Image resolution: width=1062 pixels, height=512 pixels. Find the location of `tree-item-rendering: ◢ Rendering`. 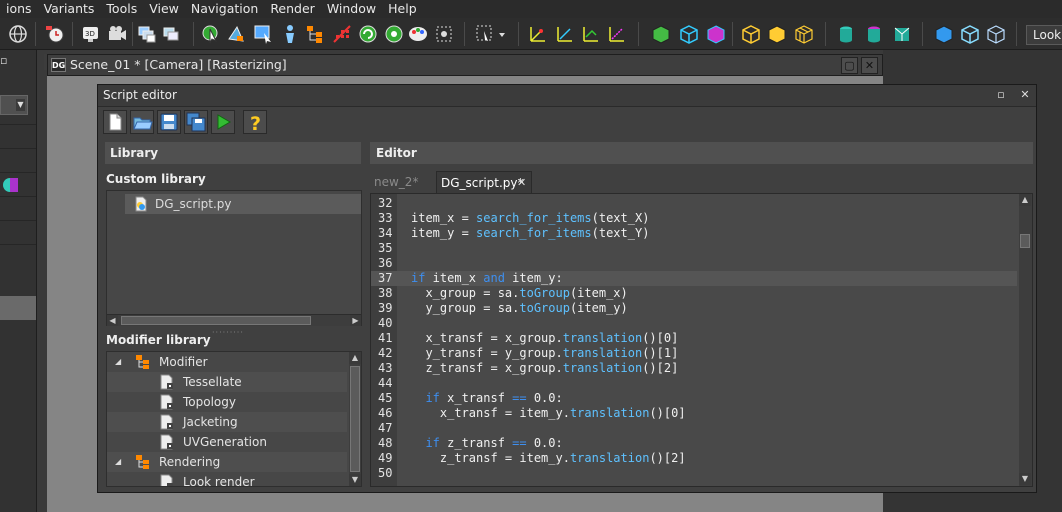

tree-item-rendering: ◢ Rendering is located at coordinates (227, 462).